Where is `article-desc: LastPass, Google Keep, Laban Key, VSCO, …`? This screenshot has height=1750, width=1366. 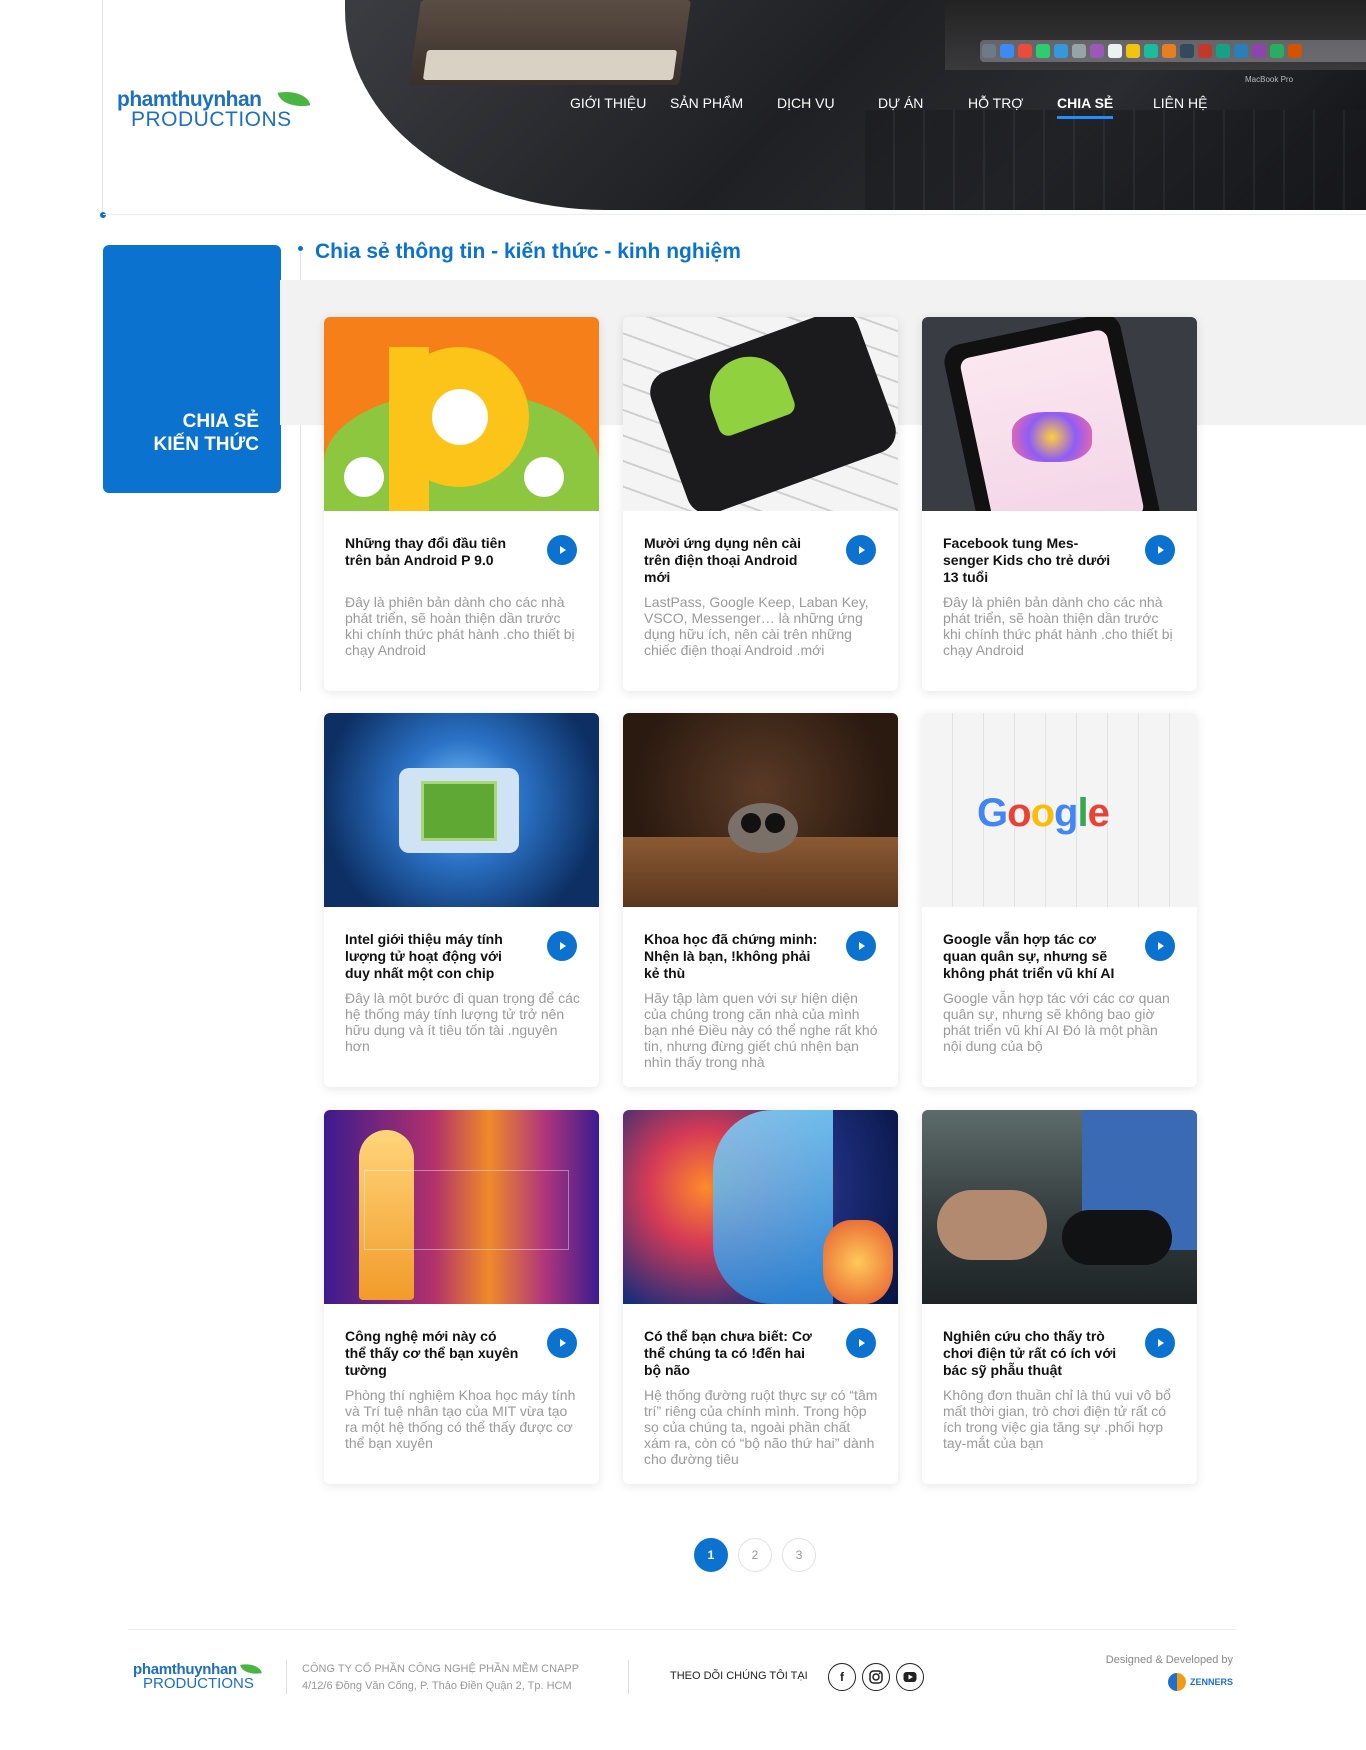
article-desc: LastPass, Google Keep, Laban Key, VSCO, … is located at coordinates (756, 626).